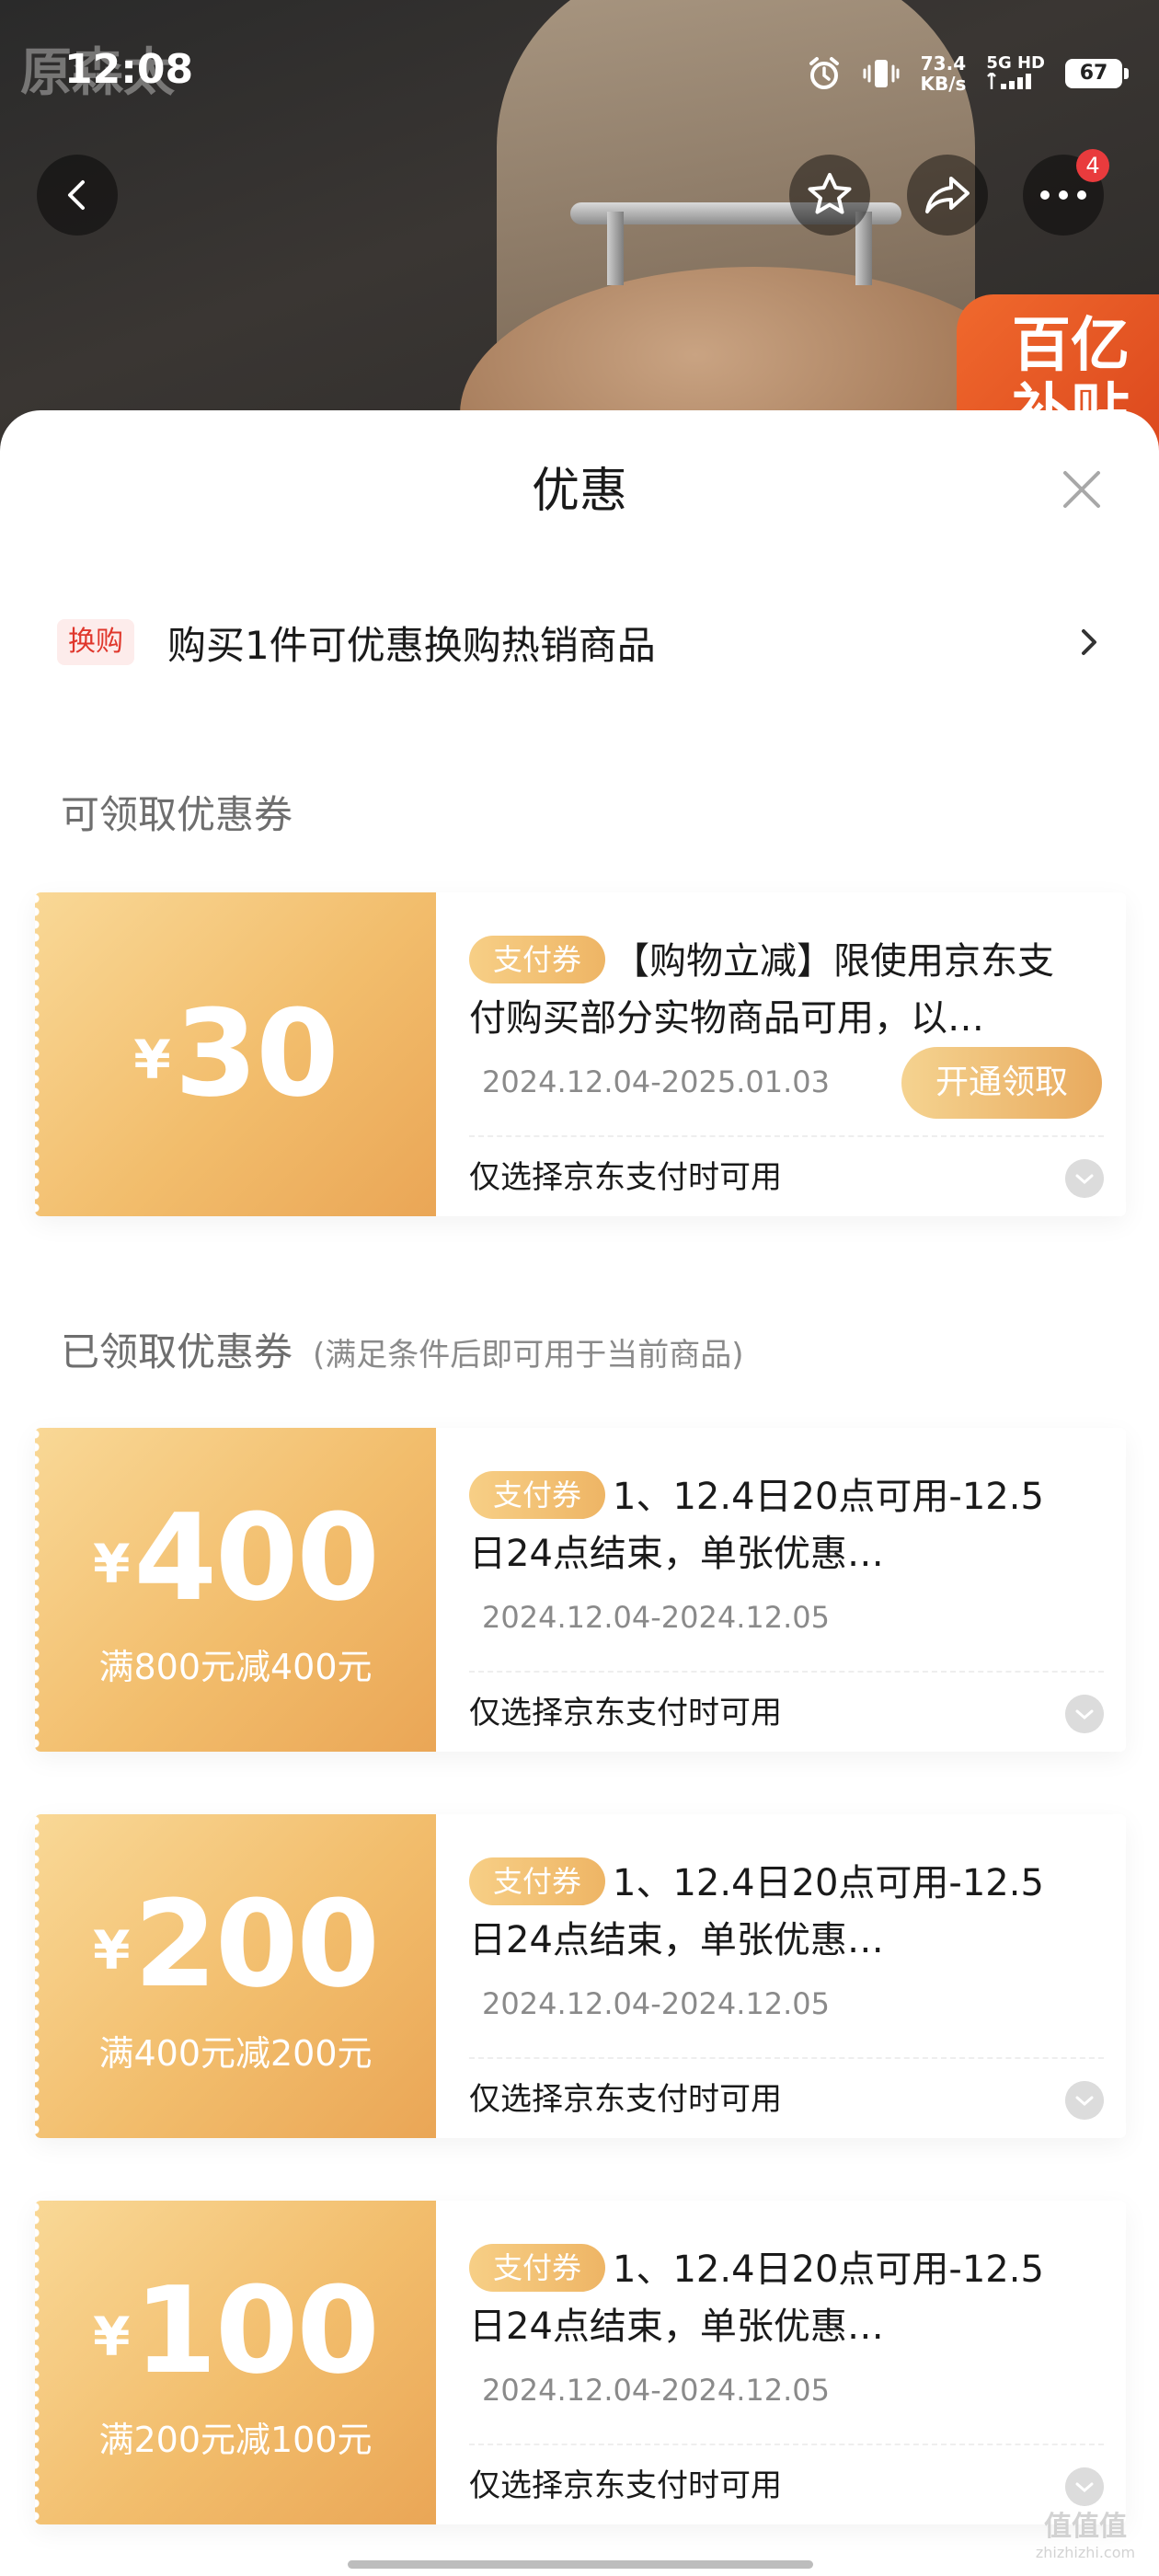 This screenshot has height=2576, width=1159. I want to click on back-button, so click(77, 195).